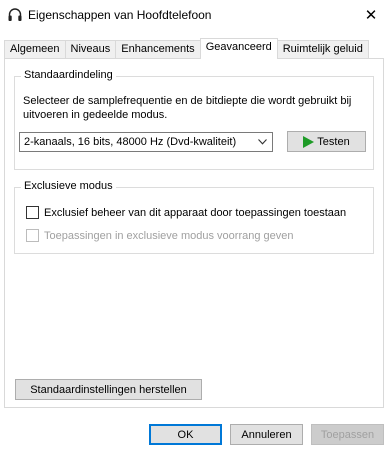 This screenshot has width=388, height=449. Describe the element at coordinates (309, 141) in the screenshot. I see `play-icon` at that location.